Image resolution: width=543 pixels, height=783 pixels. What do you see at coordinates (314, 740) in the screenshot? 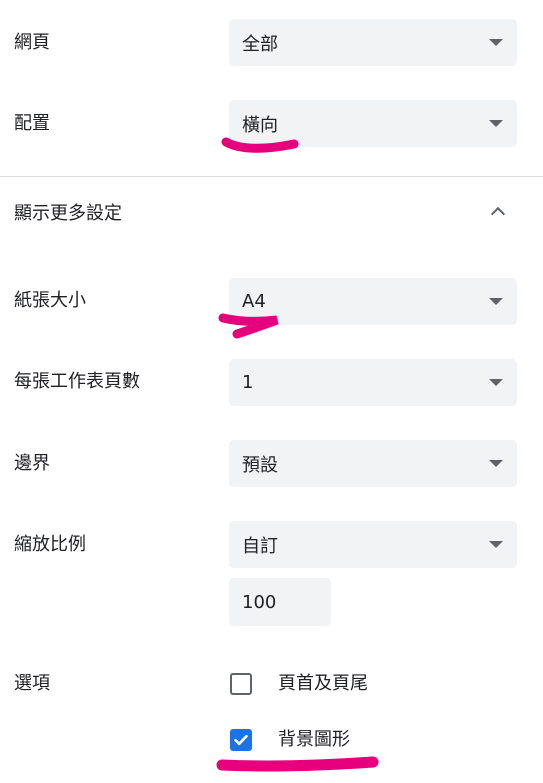
I see `background-graphics-label: 背景圖形` at bounding box center [314, 740].